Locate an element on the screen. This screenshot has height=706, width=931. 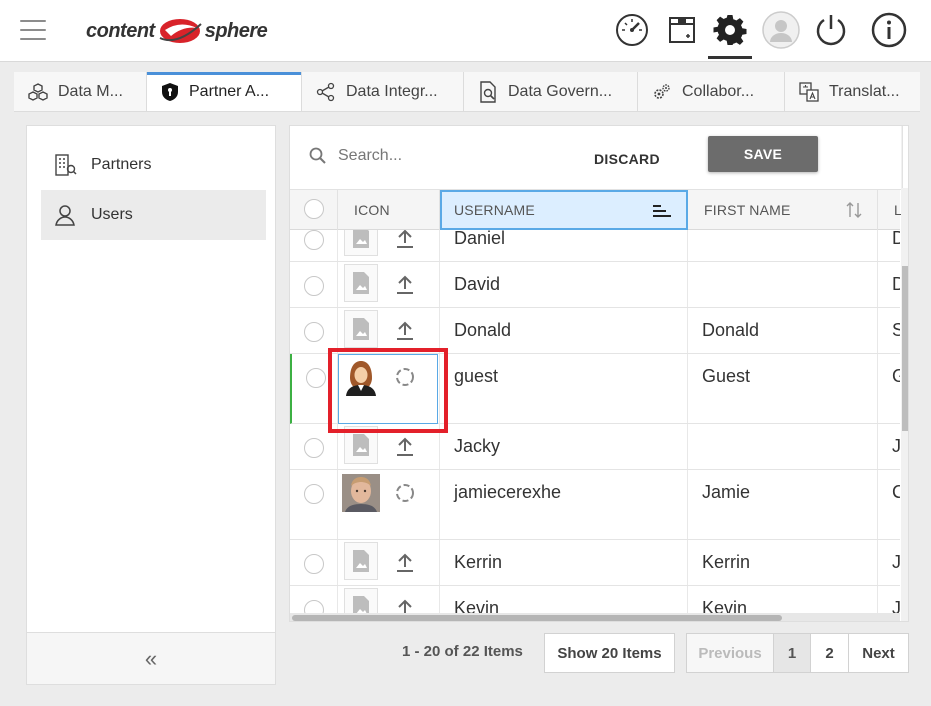
settings-gear-icon is located at coordinates (730, 34).